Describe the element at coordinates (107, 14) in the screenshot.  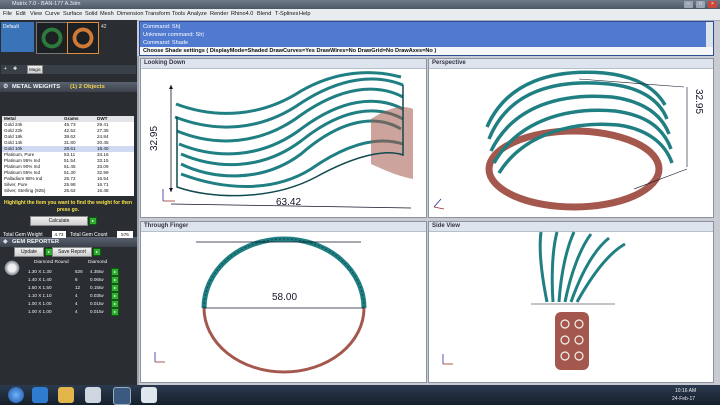
I see `menu-mesh: Mesh` at that location.